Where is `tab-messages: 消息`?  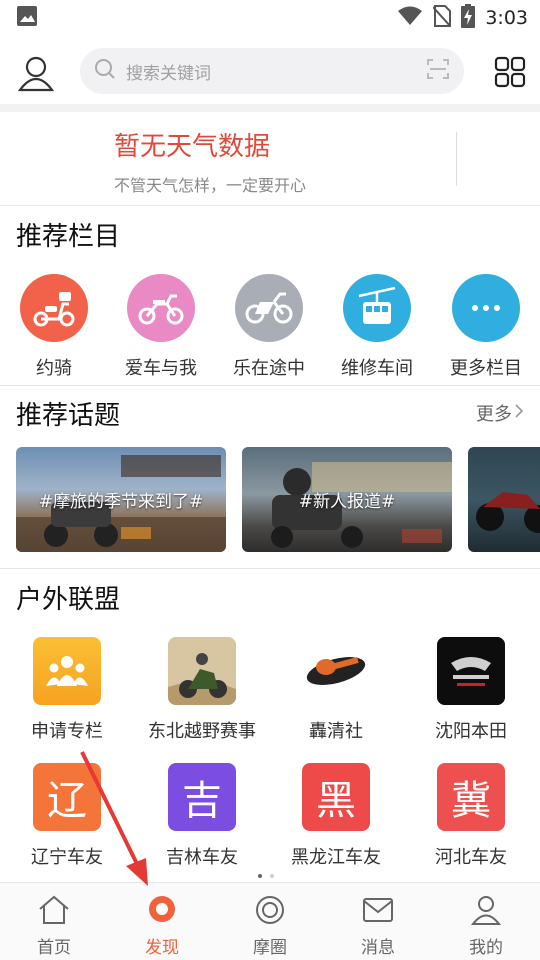 tab-messages: 消息 is located at coordinates (378, 921).